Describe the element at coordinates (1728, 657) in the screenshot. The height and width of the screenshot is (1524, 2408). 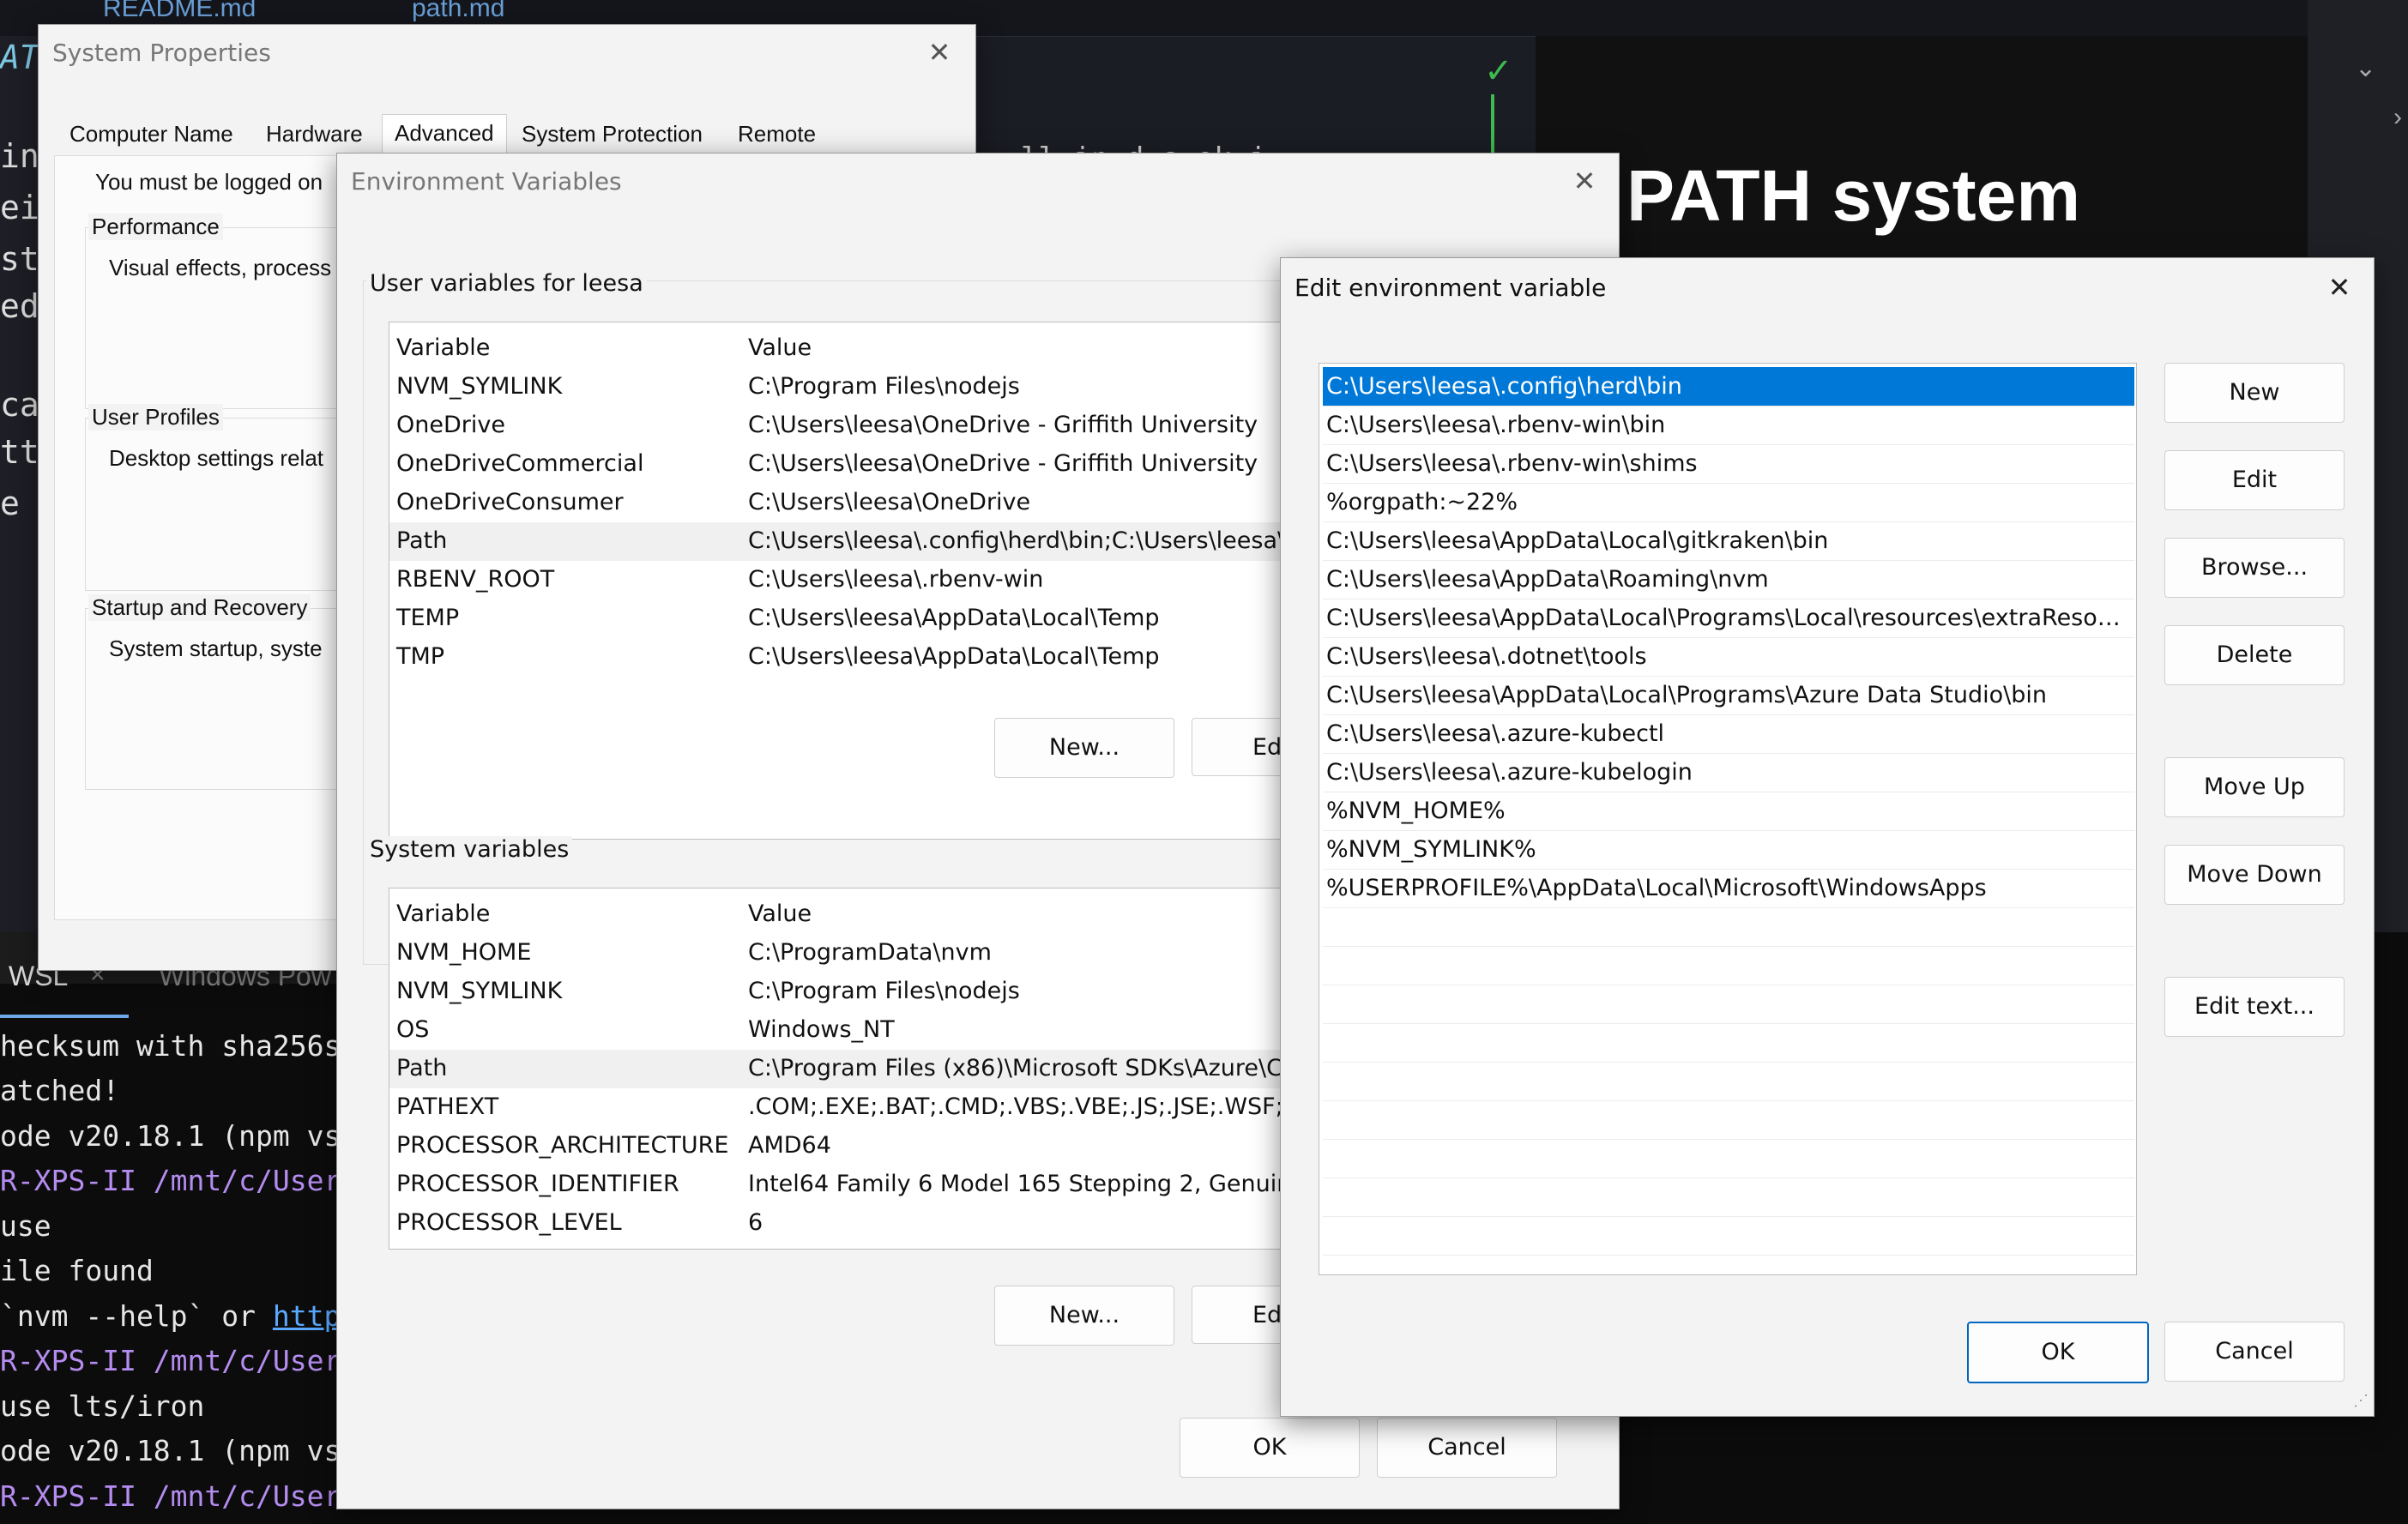
I see `list-item: C:\Users\leesa\.dotnet\tools` at that location.